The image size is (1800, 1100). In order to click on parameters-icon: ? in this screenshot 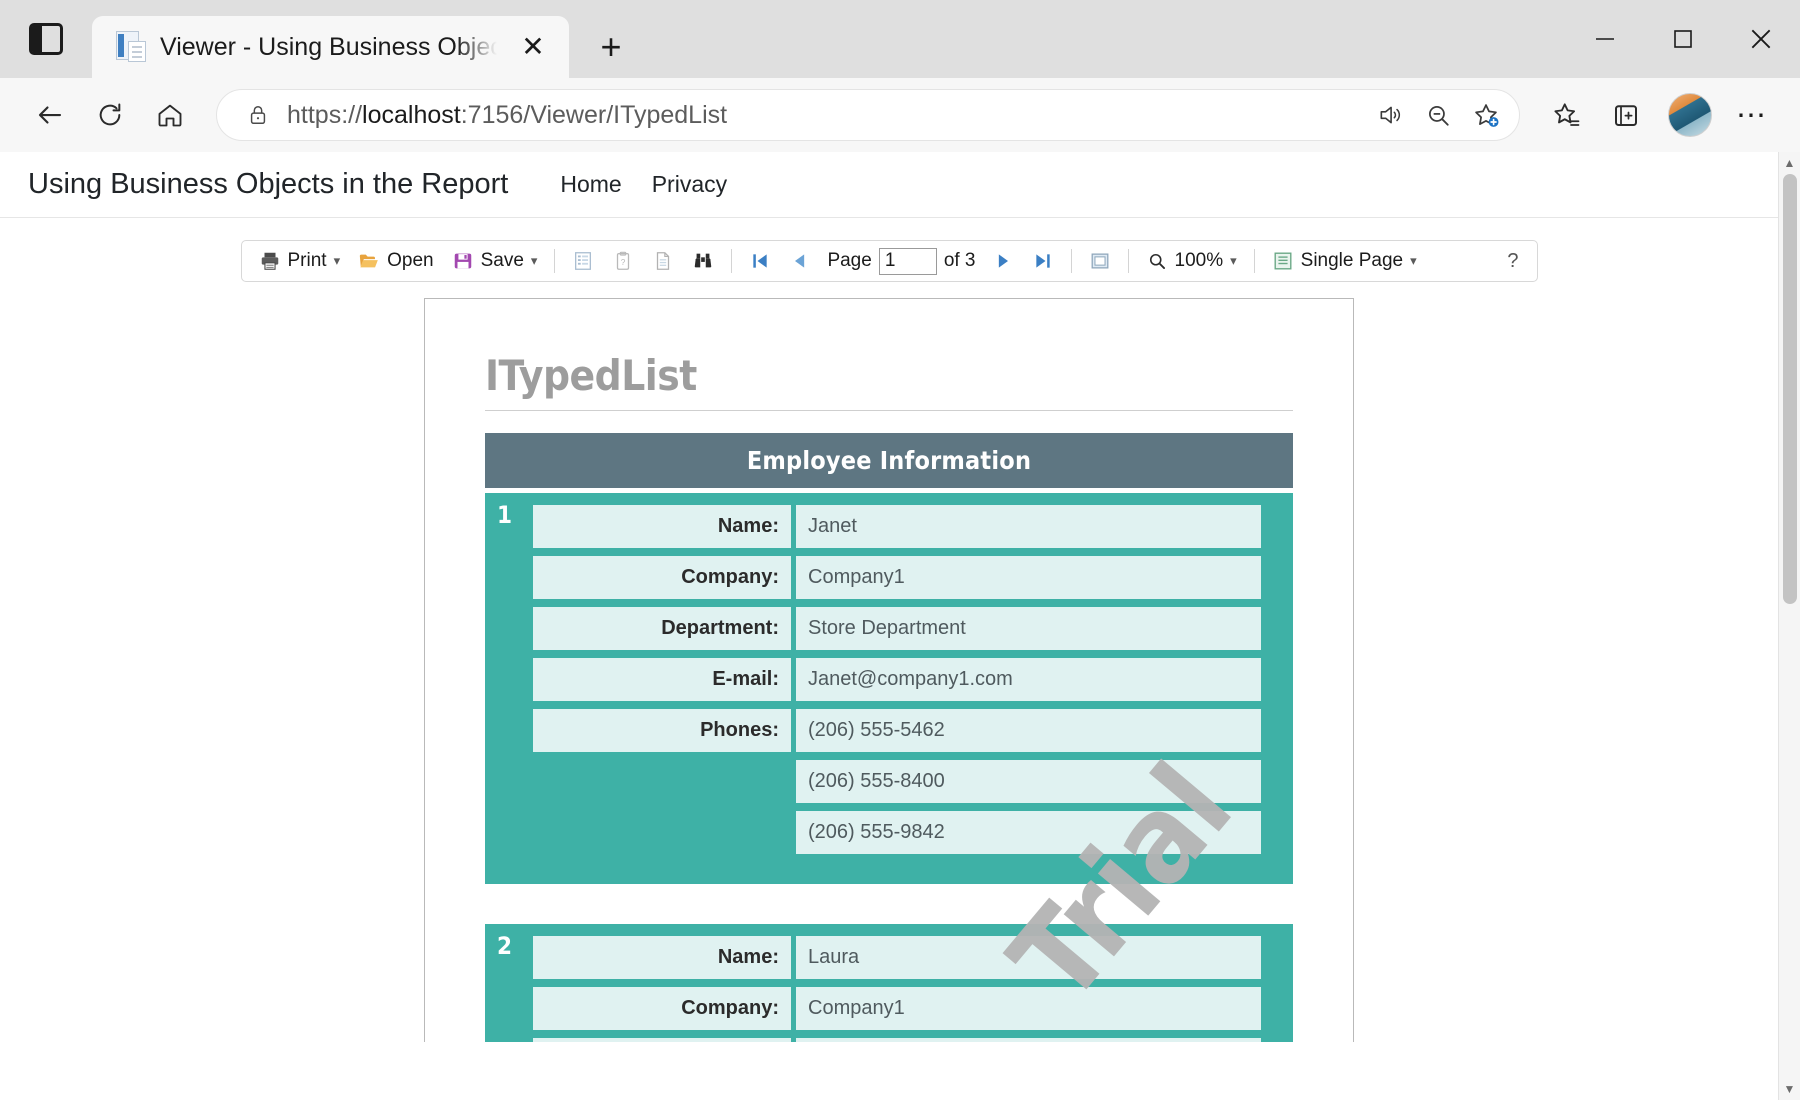, I will do `click(623, 261)`.